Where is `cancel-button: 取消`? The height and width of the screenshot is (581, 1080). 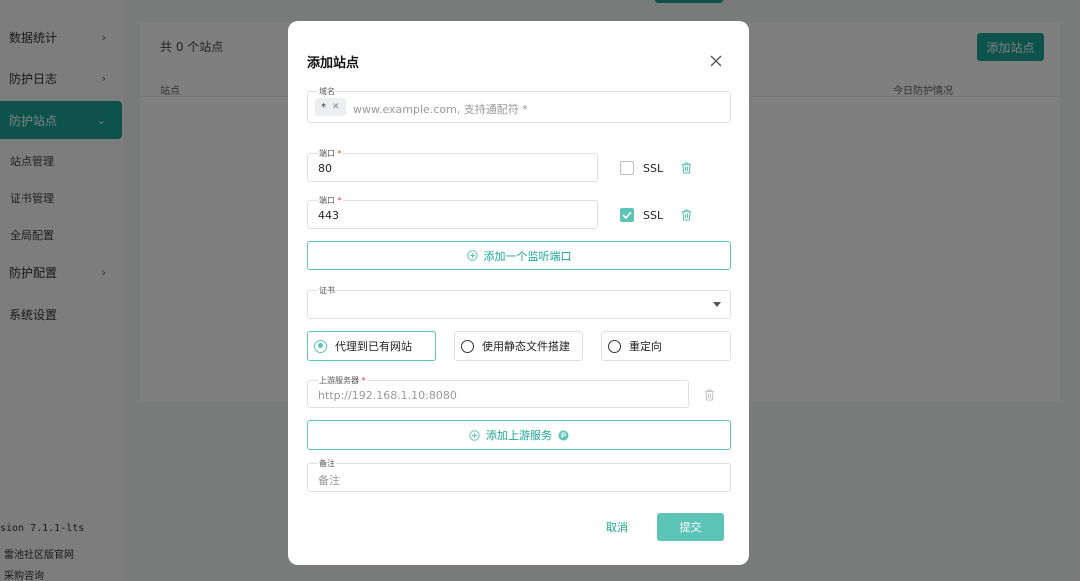 cancel-button: 取消 is located at coordinates (617, 527).